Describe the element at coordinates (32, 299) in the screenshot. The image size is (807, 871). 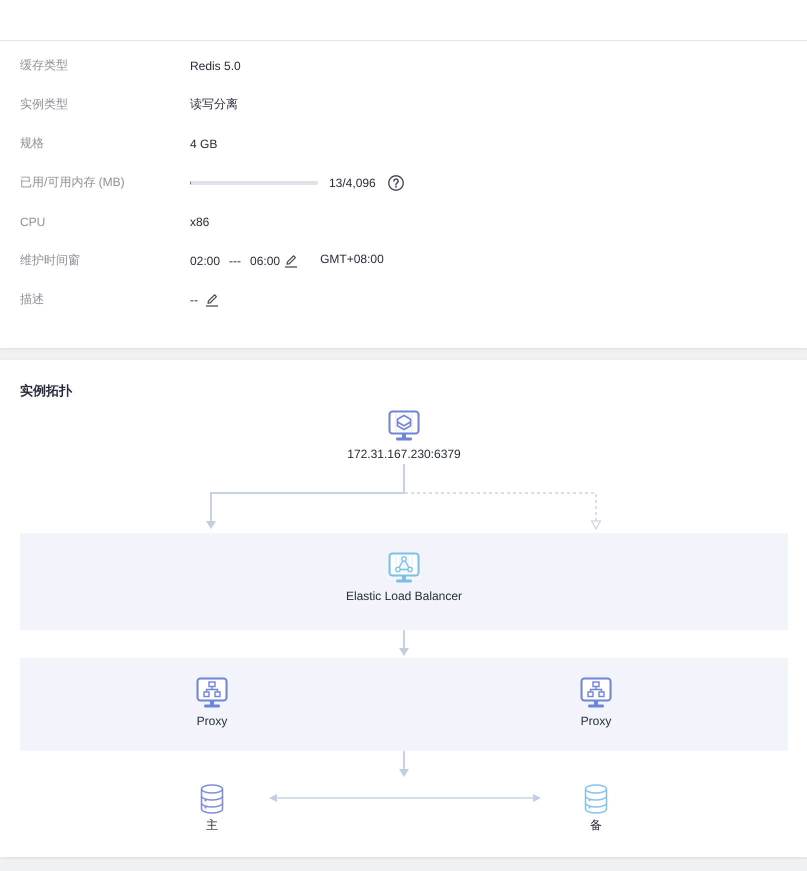
I see `field-label: 描述` at that location.